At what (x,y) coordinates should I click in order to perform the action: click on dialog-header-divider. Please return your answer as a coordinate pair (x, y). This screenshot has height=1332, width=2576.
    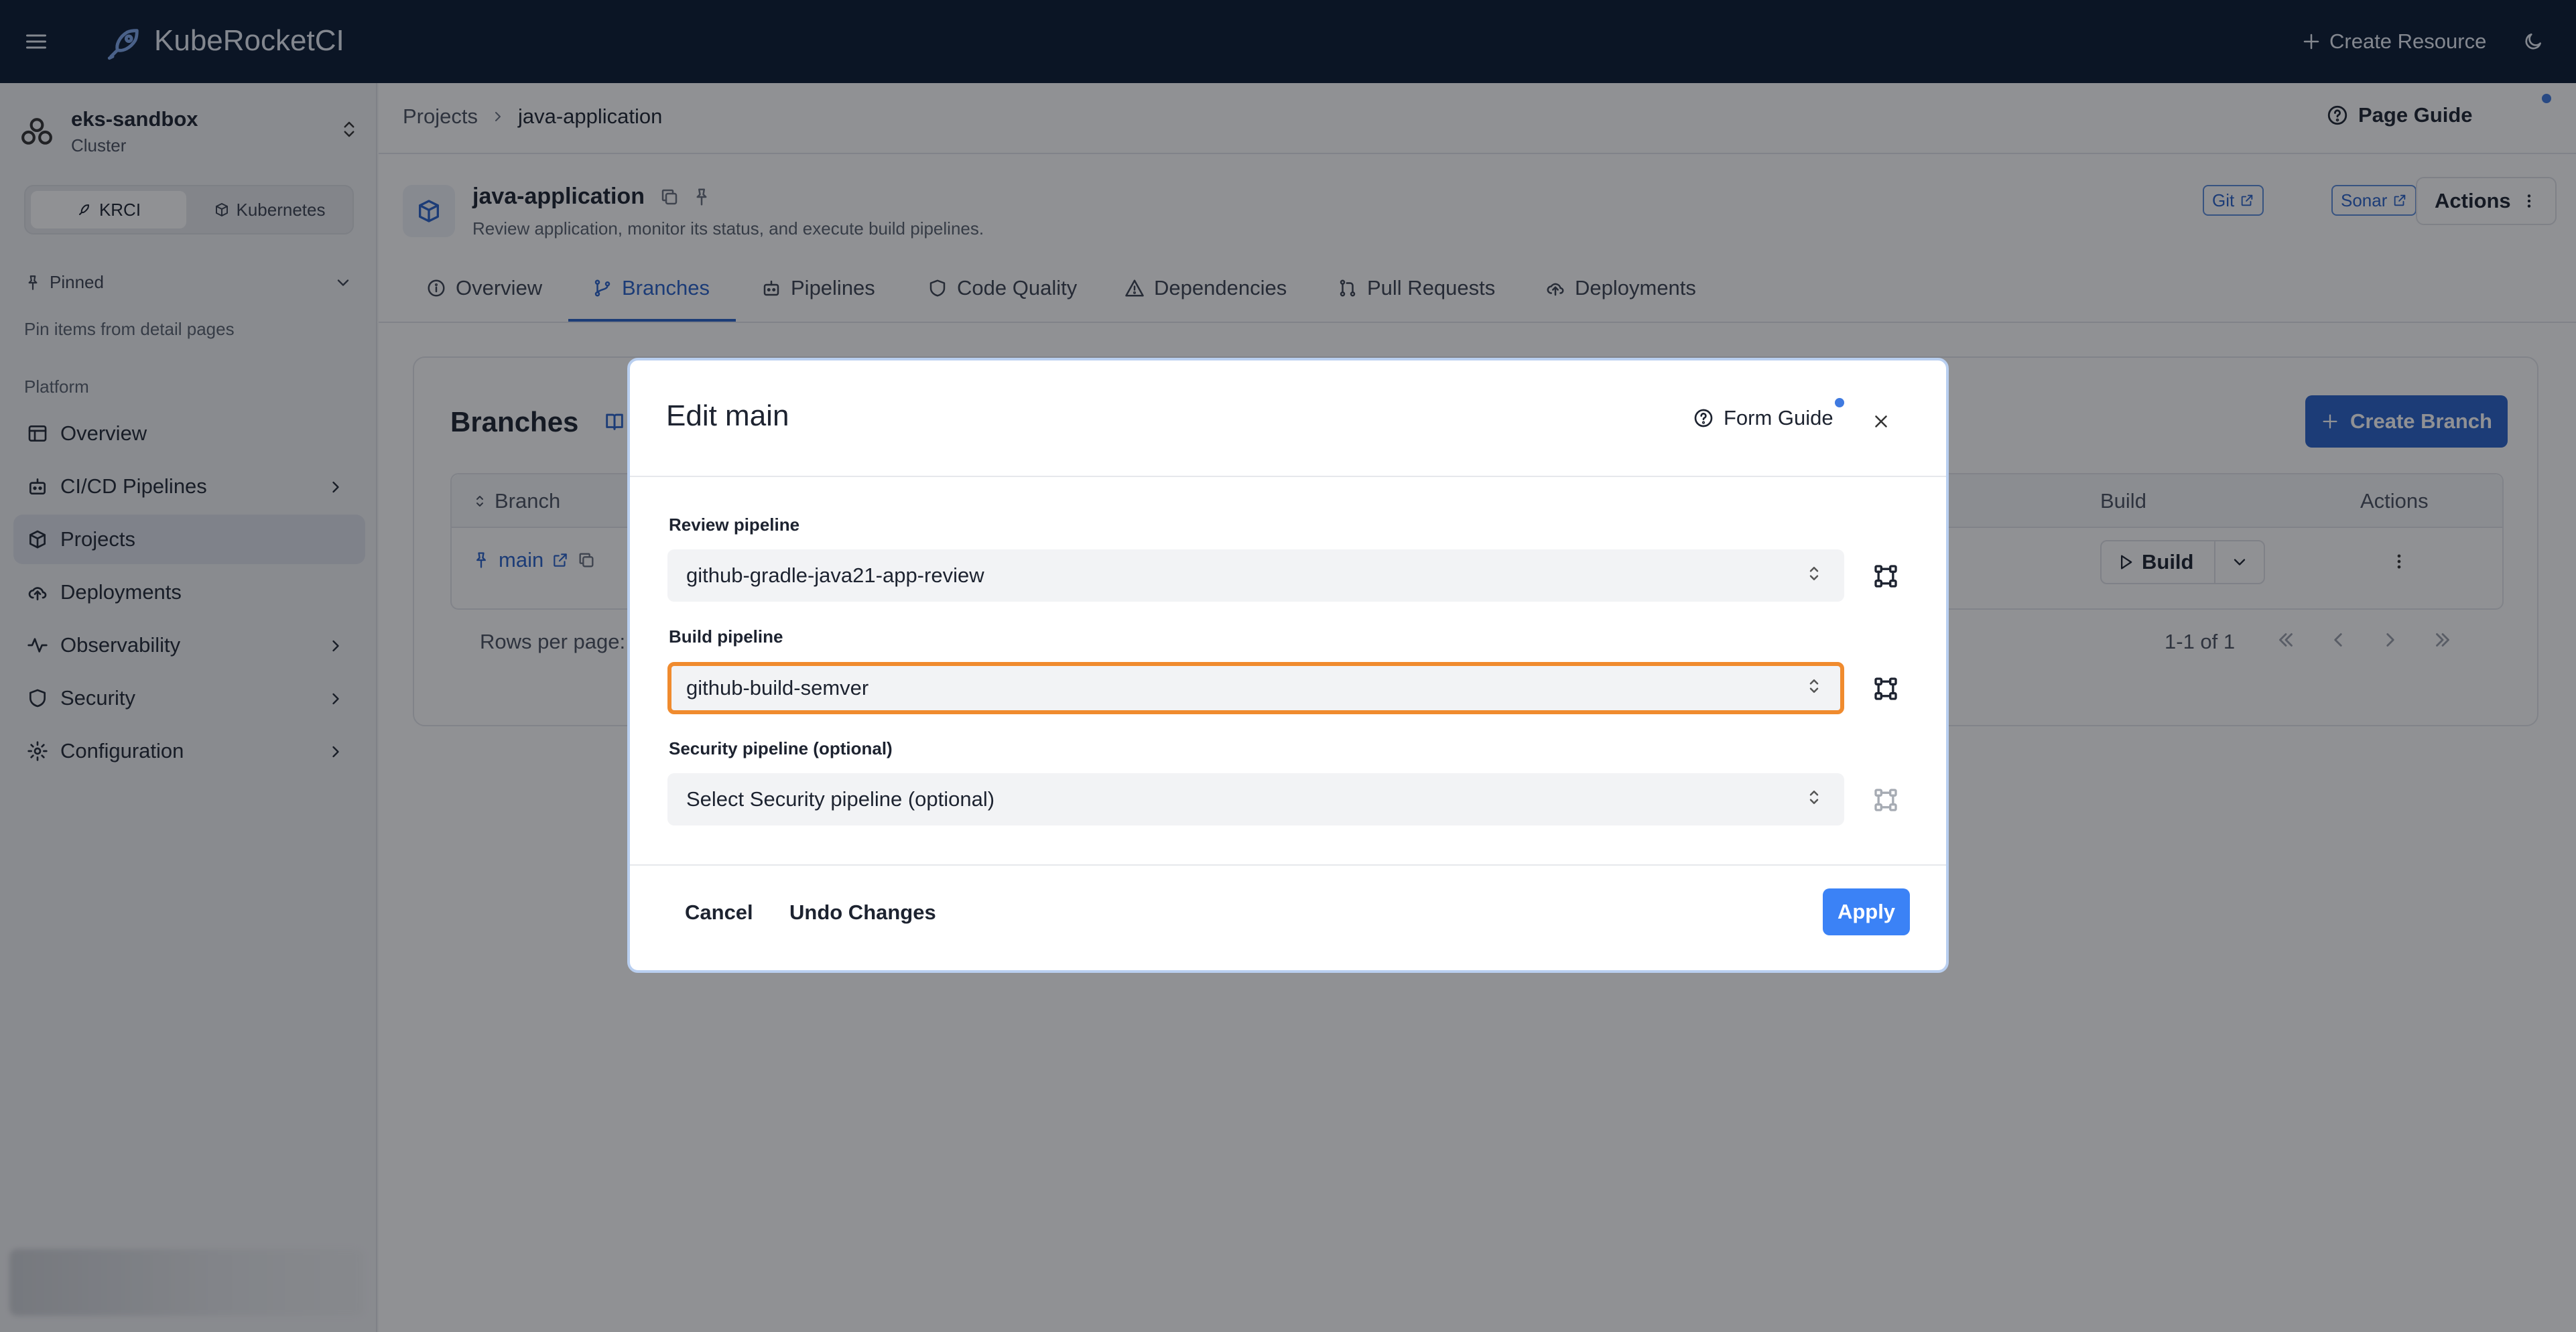
    Looking at the image, I should click on (1288, 476).